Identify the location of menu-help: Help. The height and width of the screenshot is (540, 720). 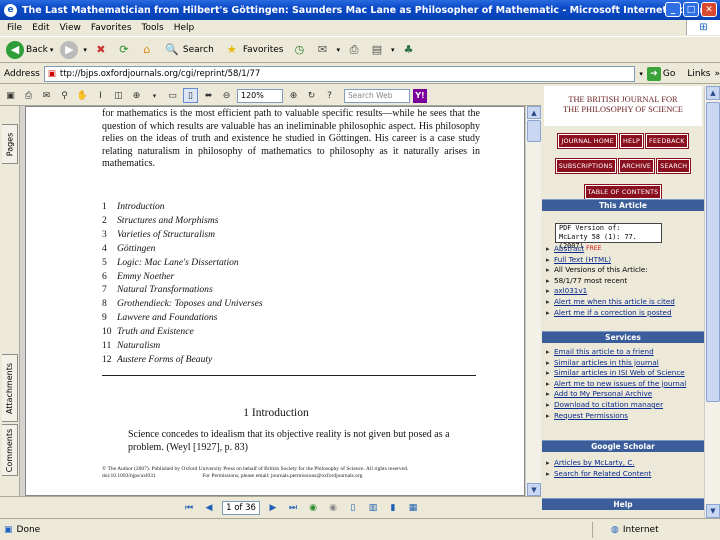
(186, 28).